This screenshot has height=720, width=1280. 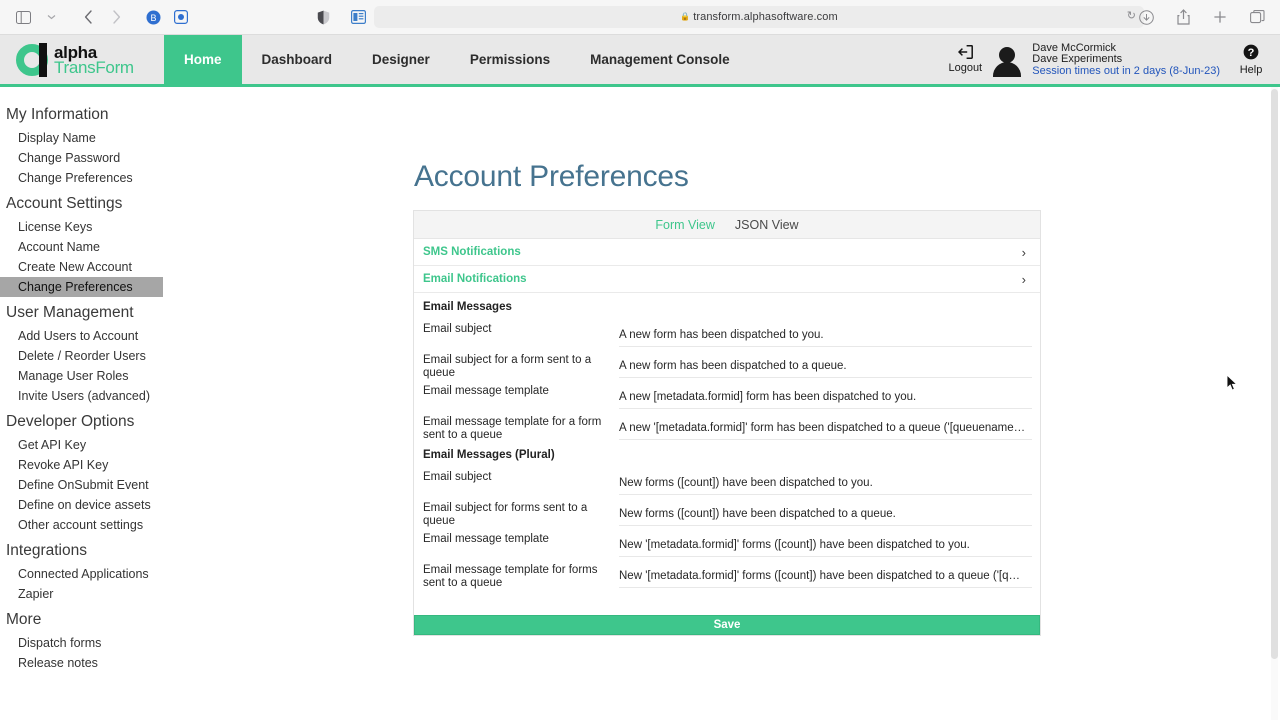 What do you see at coordinates (100, 465) in the screenshot?
I see `sidebar-item-revoke-api-key: Revoke API Key` at bounding box center [100, 465].